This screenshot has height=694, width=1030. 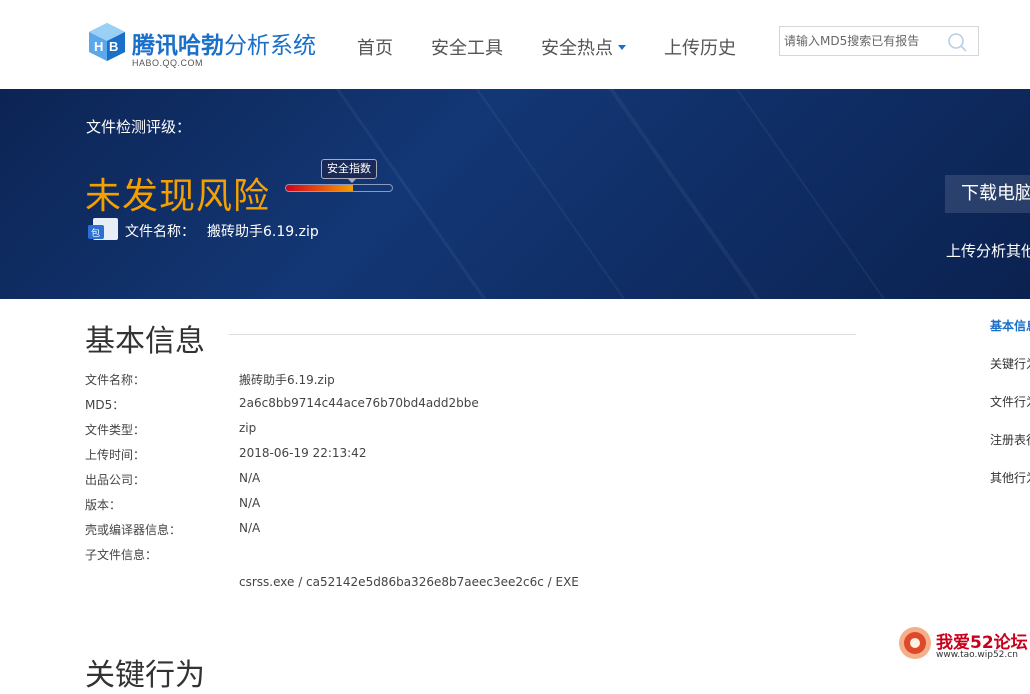 What do you see at coordinates (115, 480) in the screenshot?
I see `info-label: 出品公司：` at bounding box center [115, 480].